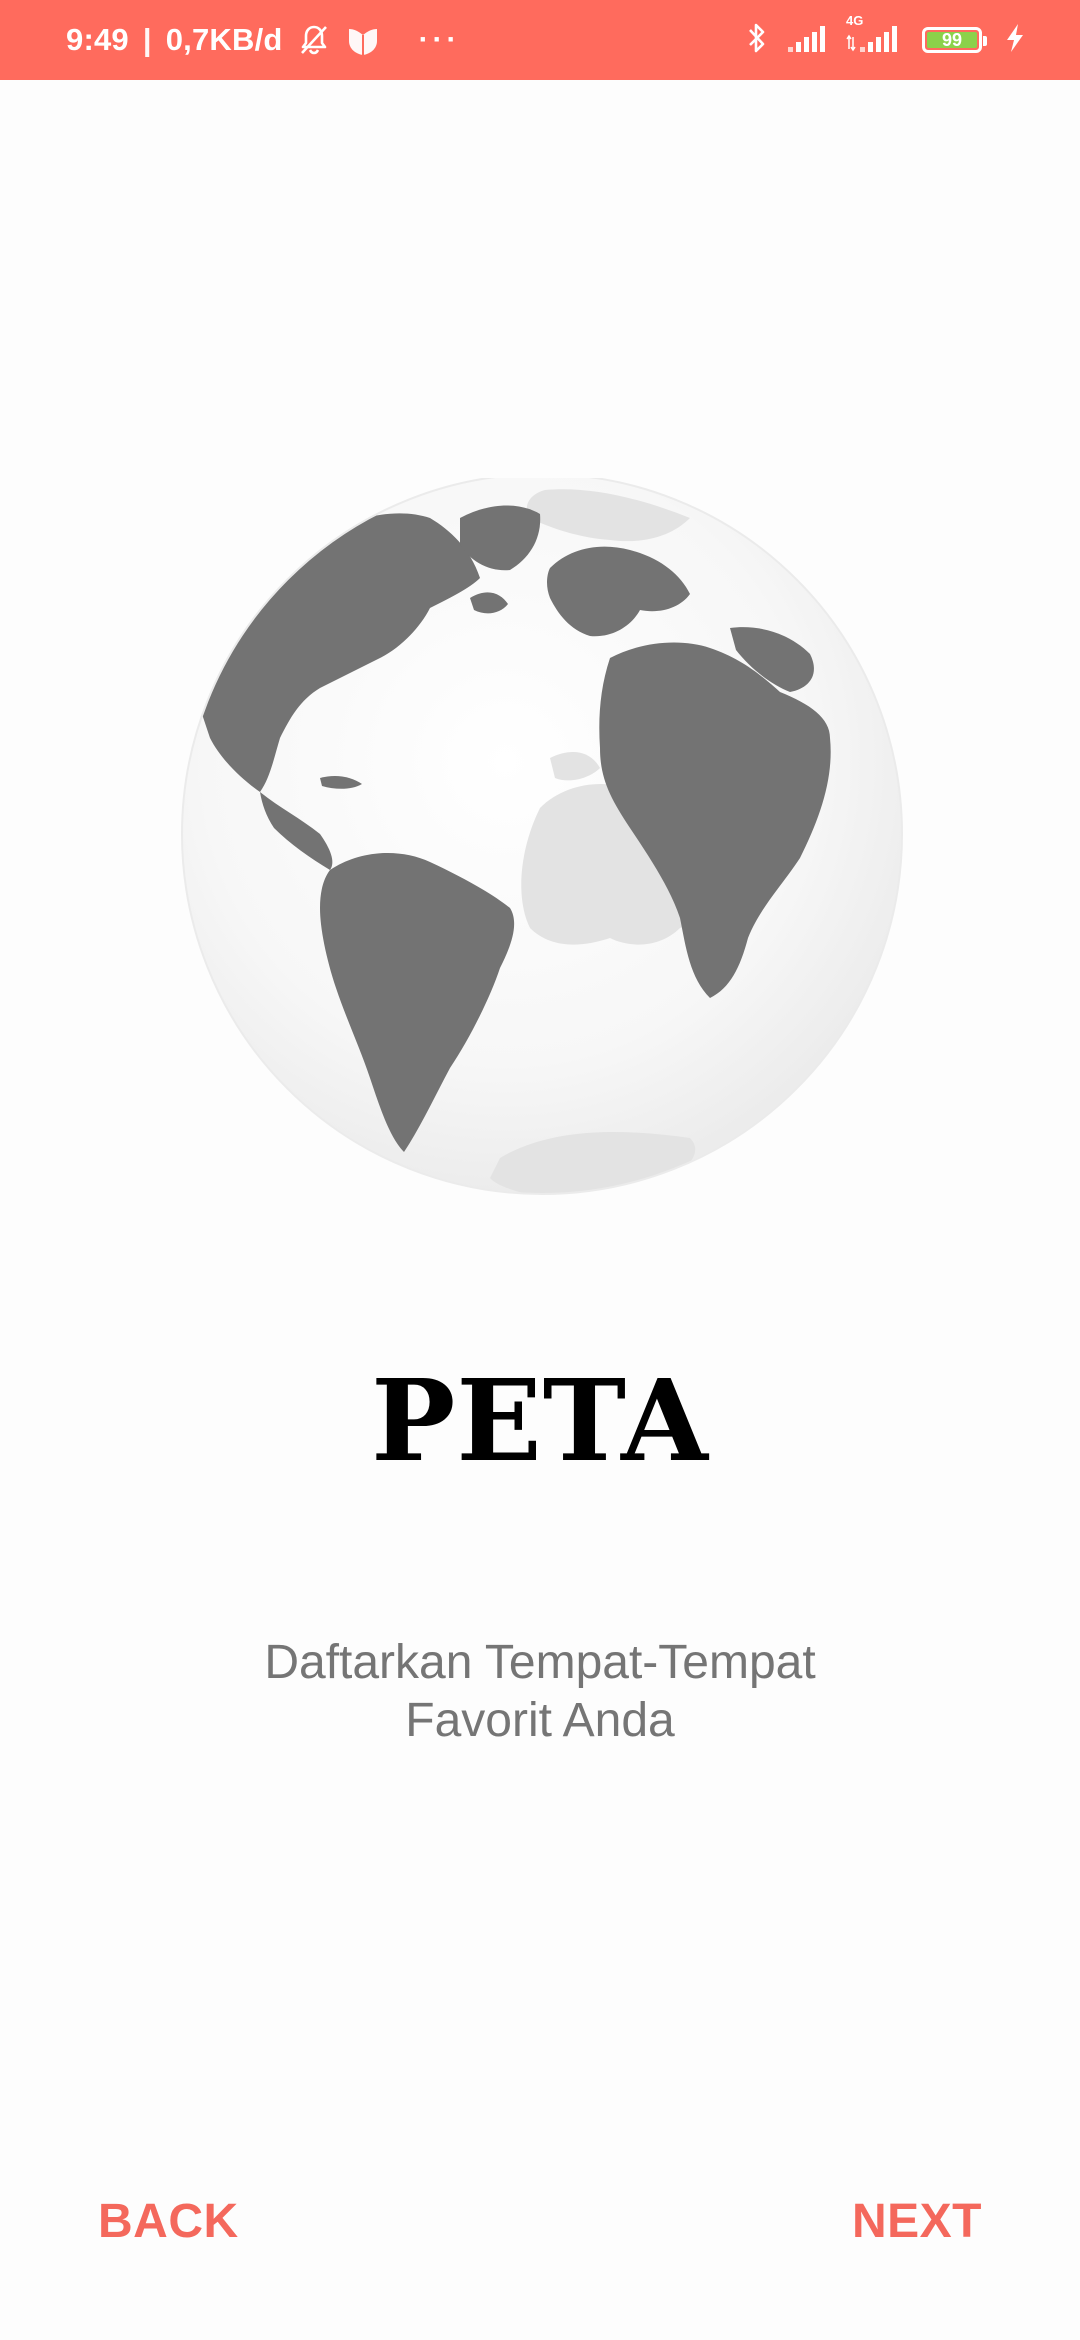 This screenshot has width=1080, height=2340. What do you see at coordinates (985, 41) in the screenshot?
I see `battery-cap` at bounding box center [985, 41].